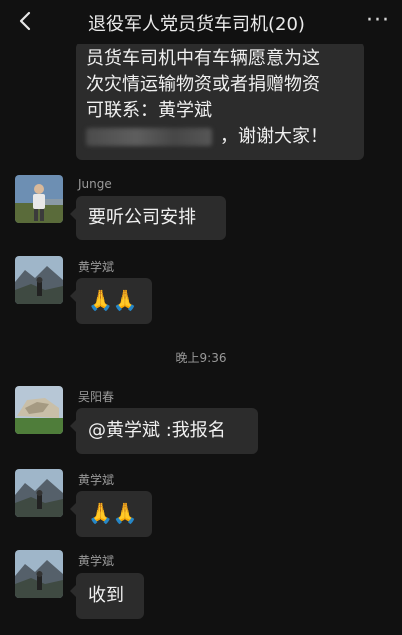  Describe the element at coordinates (203, 84) in the screenshot. I see `message-text-line: 次灾情运输物资或者捐赠物资` at that location.